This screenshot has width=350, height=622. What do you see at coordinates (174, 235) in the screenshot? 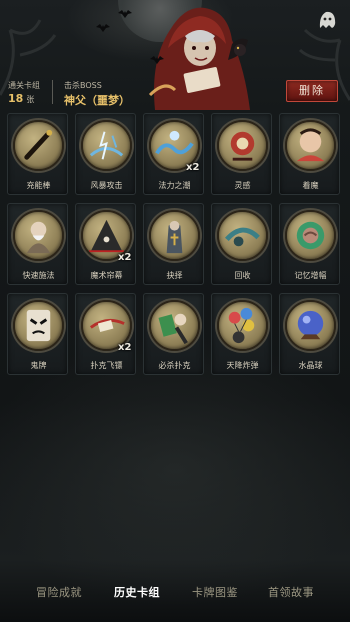
I see `priest-icon` at bounding box center [174, 235].